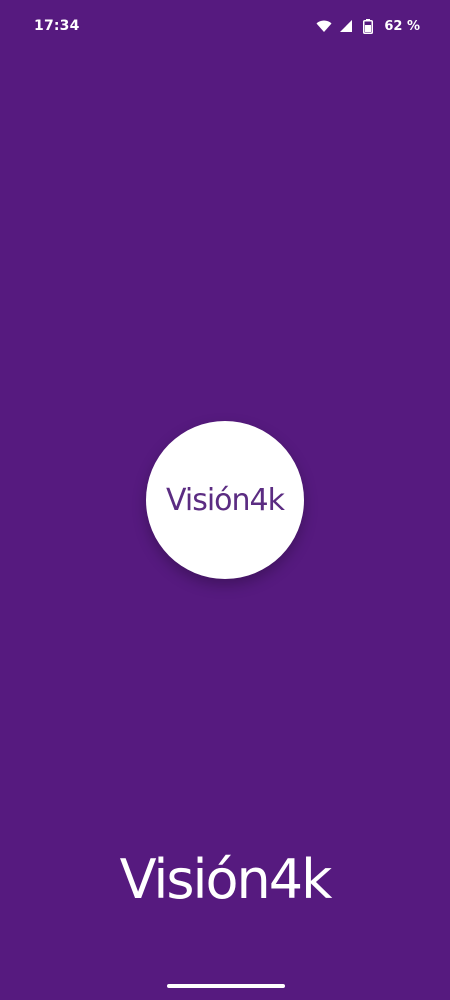 The height and width of the screenshot is (1000, 450). Describe the element at coordinates (346, 26) in the screenshot. I see `signal-icon` at that location.